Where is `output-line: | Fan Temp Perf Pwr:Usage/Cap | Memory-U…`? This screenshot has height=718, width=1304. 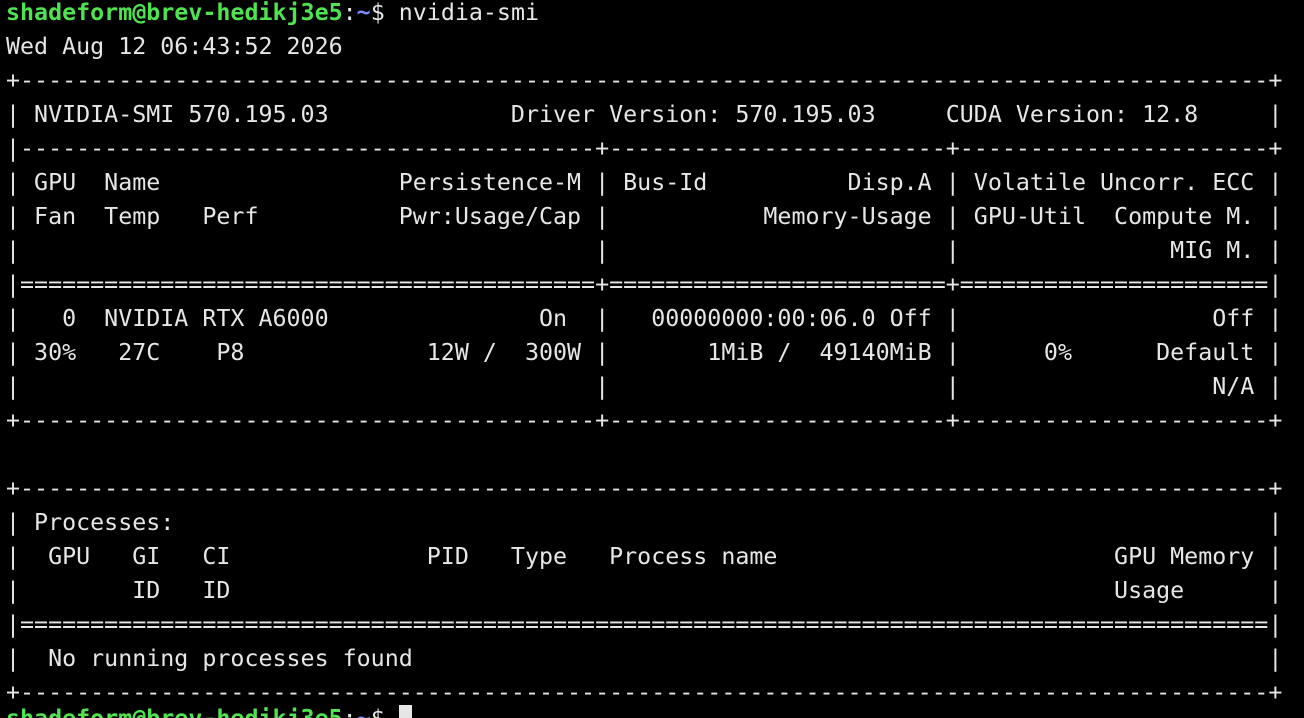
output-line: | Fan Temp Perf Pwr:Usage/Cap | Memory-U… is located at coordinates (644, 216).